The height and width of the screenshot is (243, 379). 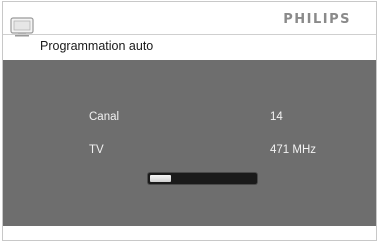 I want to click on page-title: Programmation auto, so click(x=97, y=46).